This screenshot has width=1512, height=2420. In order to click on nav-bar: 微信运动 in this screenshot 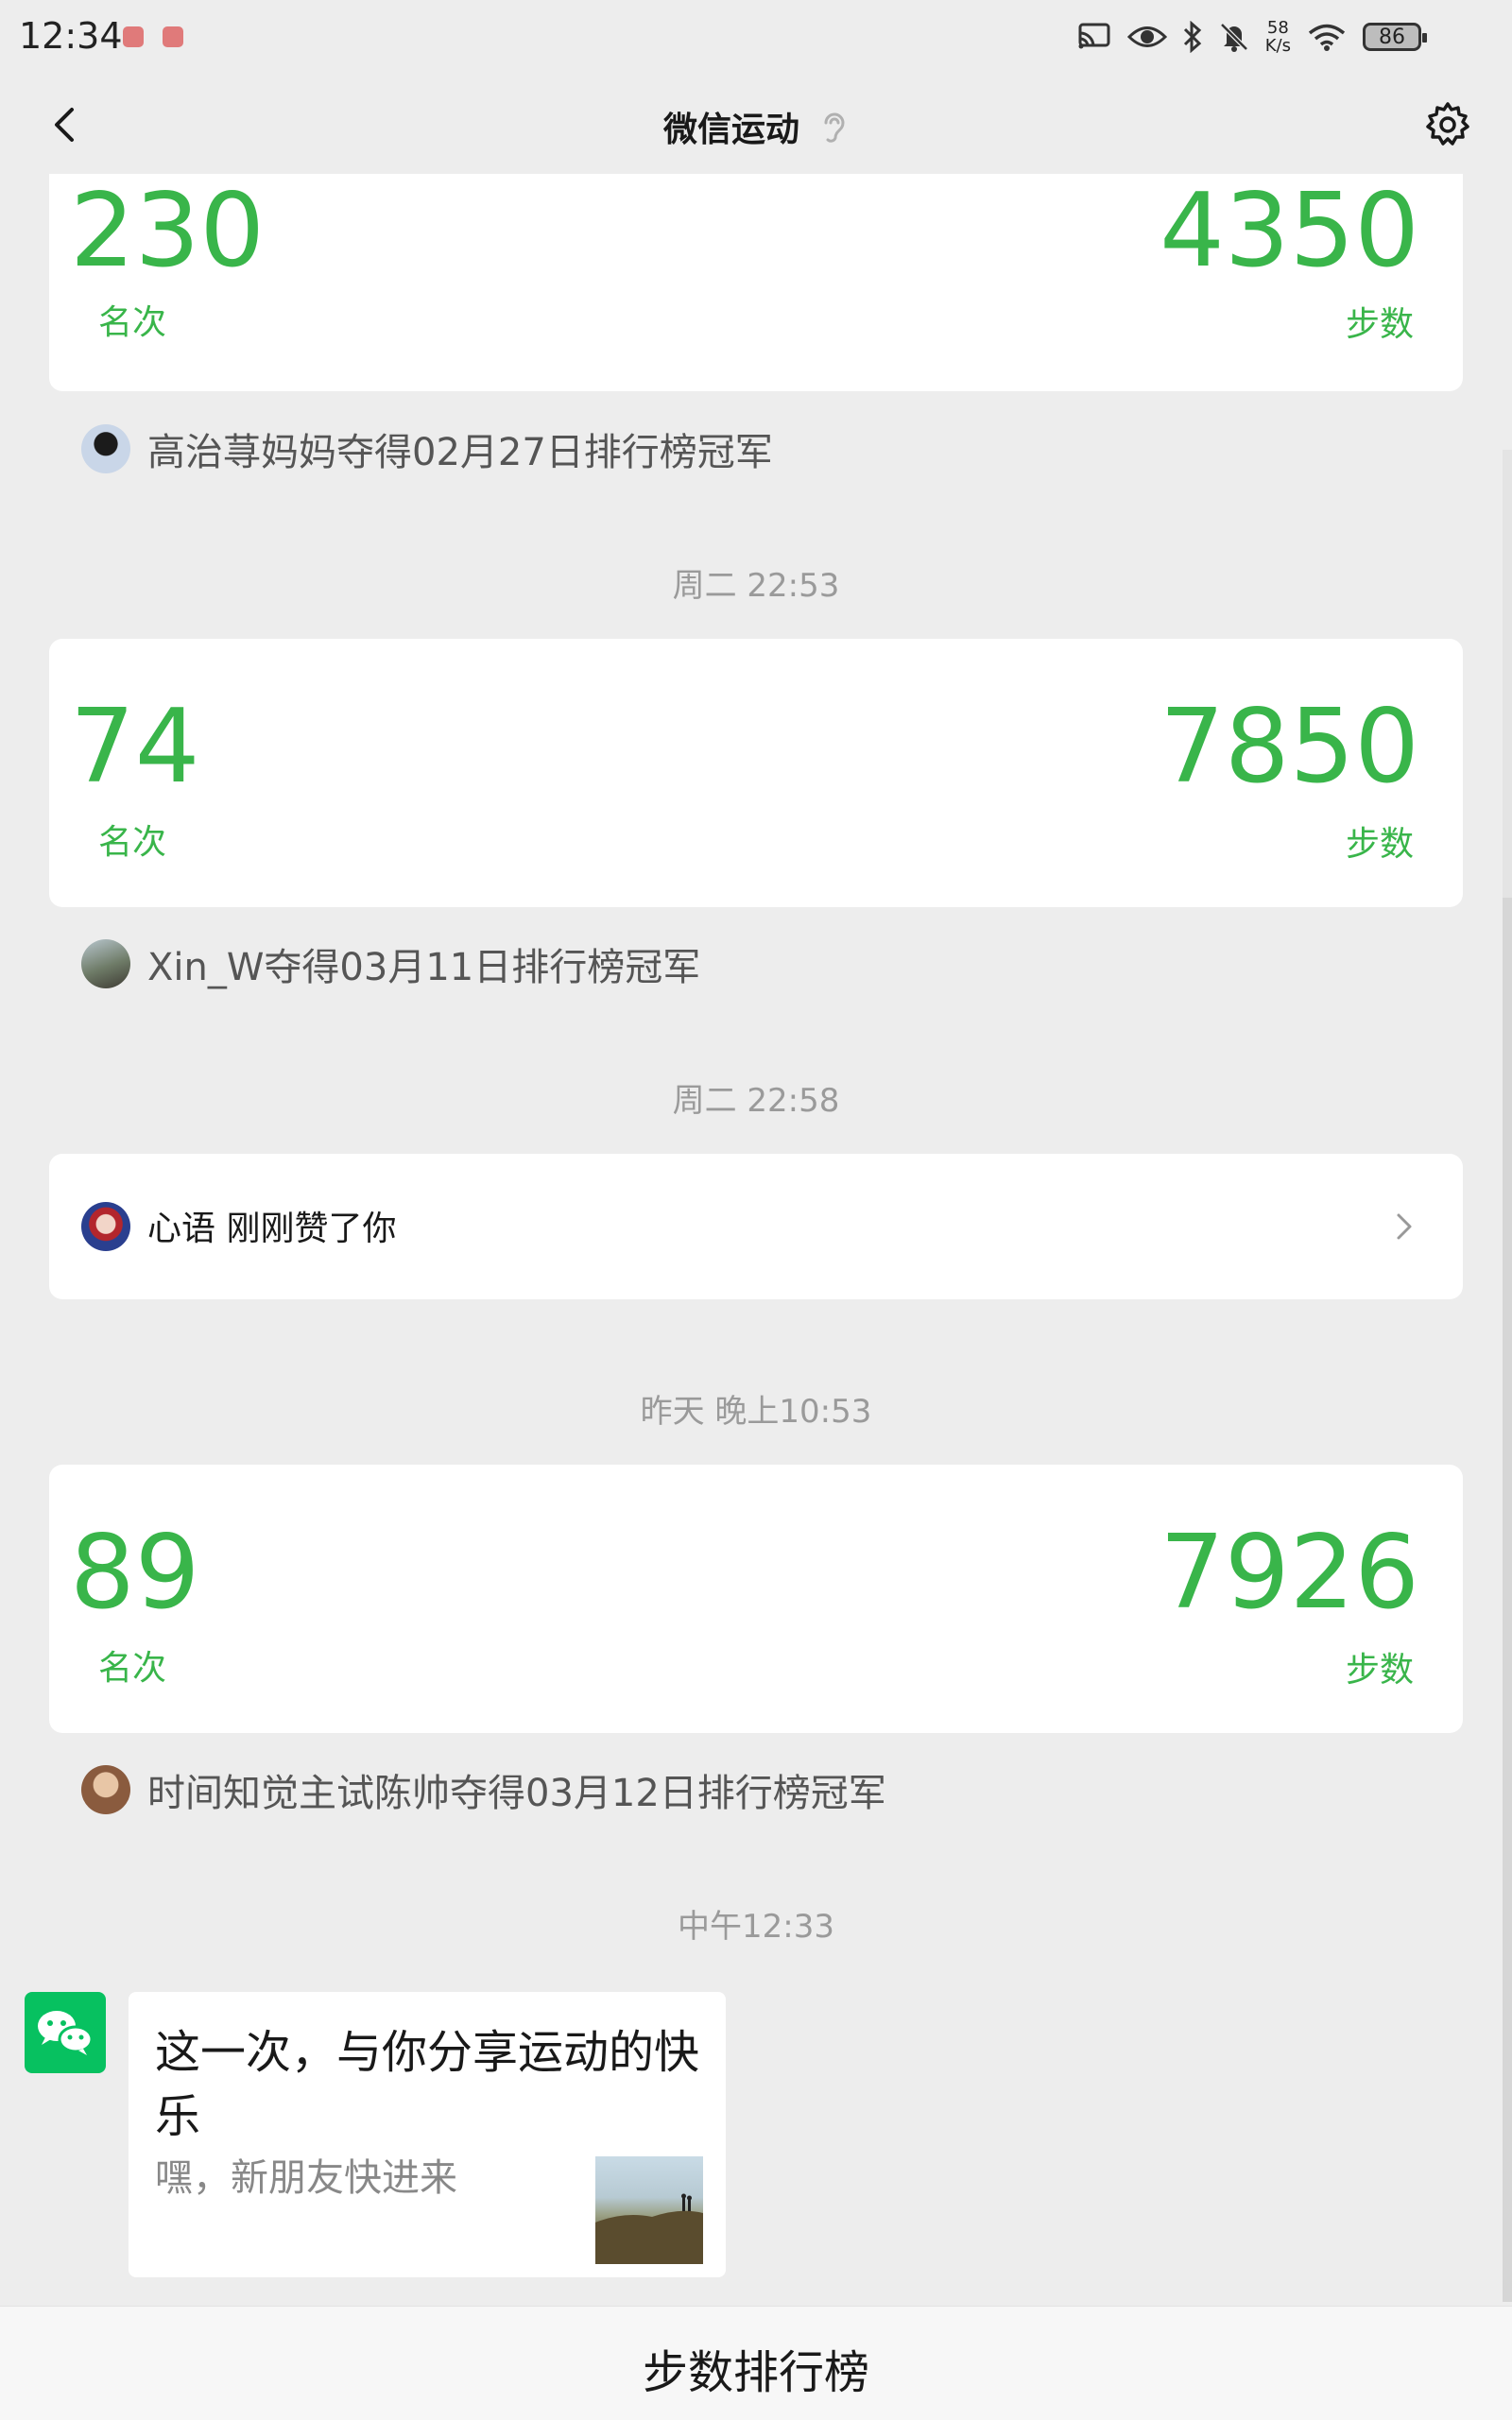, I will do `click(756, 125)`.